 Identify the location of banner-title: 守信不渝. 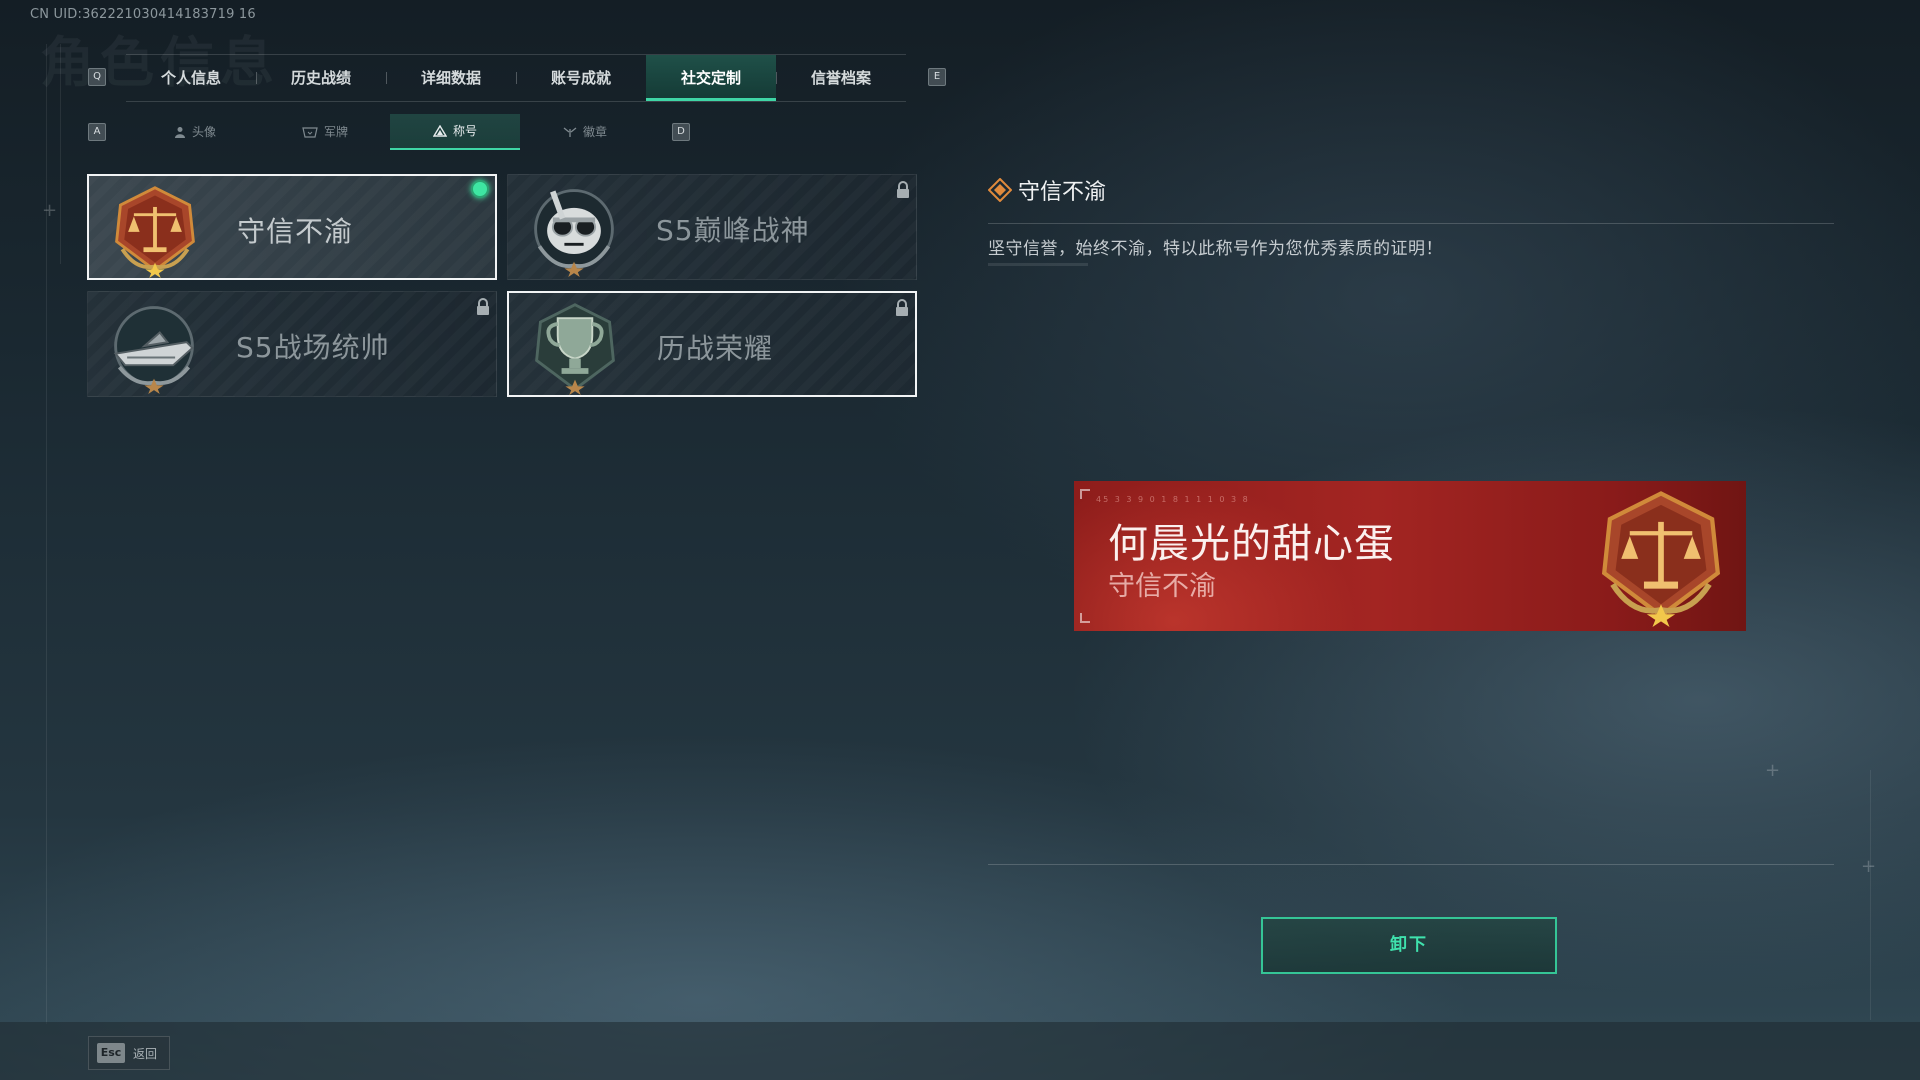
(1162, 586).